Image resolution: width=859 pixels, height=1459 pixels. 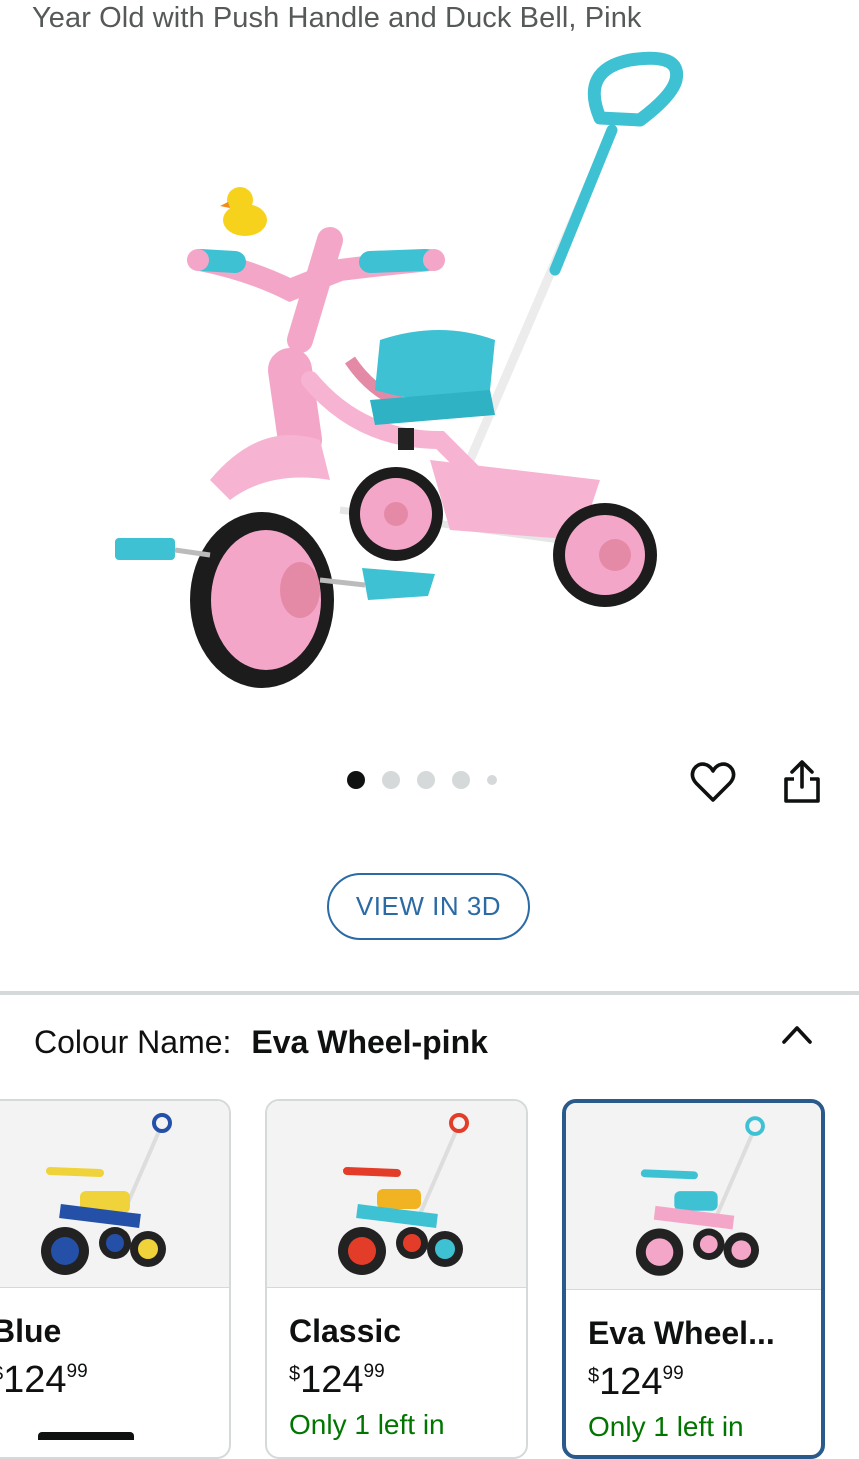 I want to click on section-divider, so click(x=429, y=993).